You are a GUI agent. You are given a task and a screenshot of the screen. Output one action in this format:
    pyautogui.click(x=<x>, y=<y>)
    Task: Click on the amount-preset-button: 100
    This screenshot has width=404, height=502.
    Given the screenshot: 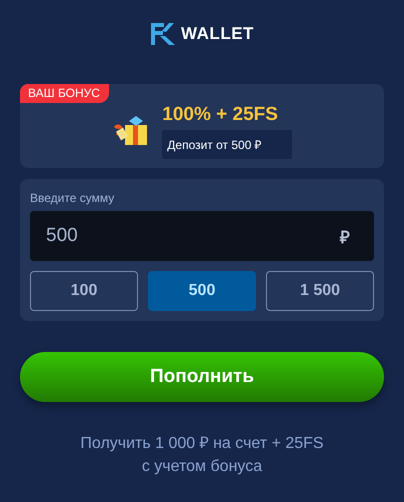 What is the action you would take?
    pyautogui.click(x=84, y=291)
    